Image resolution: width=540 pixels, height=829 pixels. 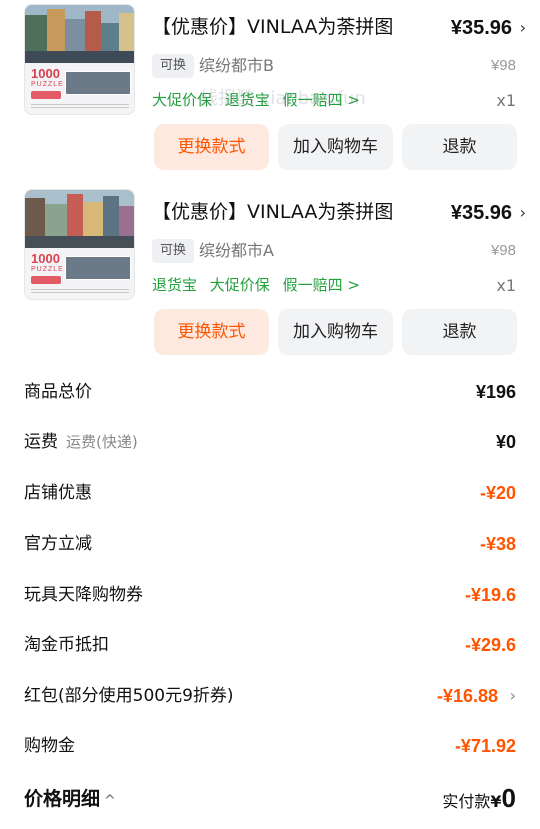 What do you see at coordinates (490, 645) in the screenshot?
I see `summary-value: -¥29.6` at bounding box center [490, 645].